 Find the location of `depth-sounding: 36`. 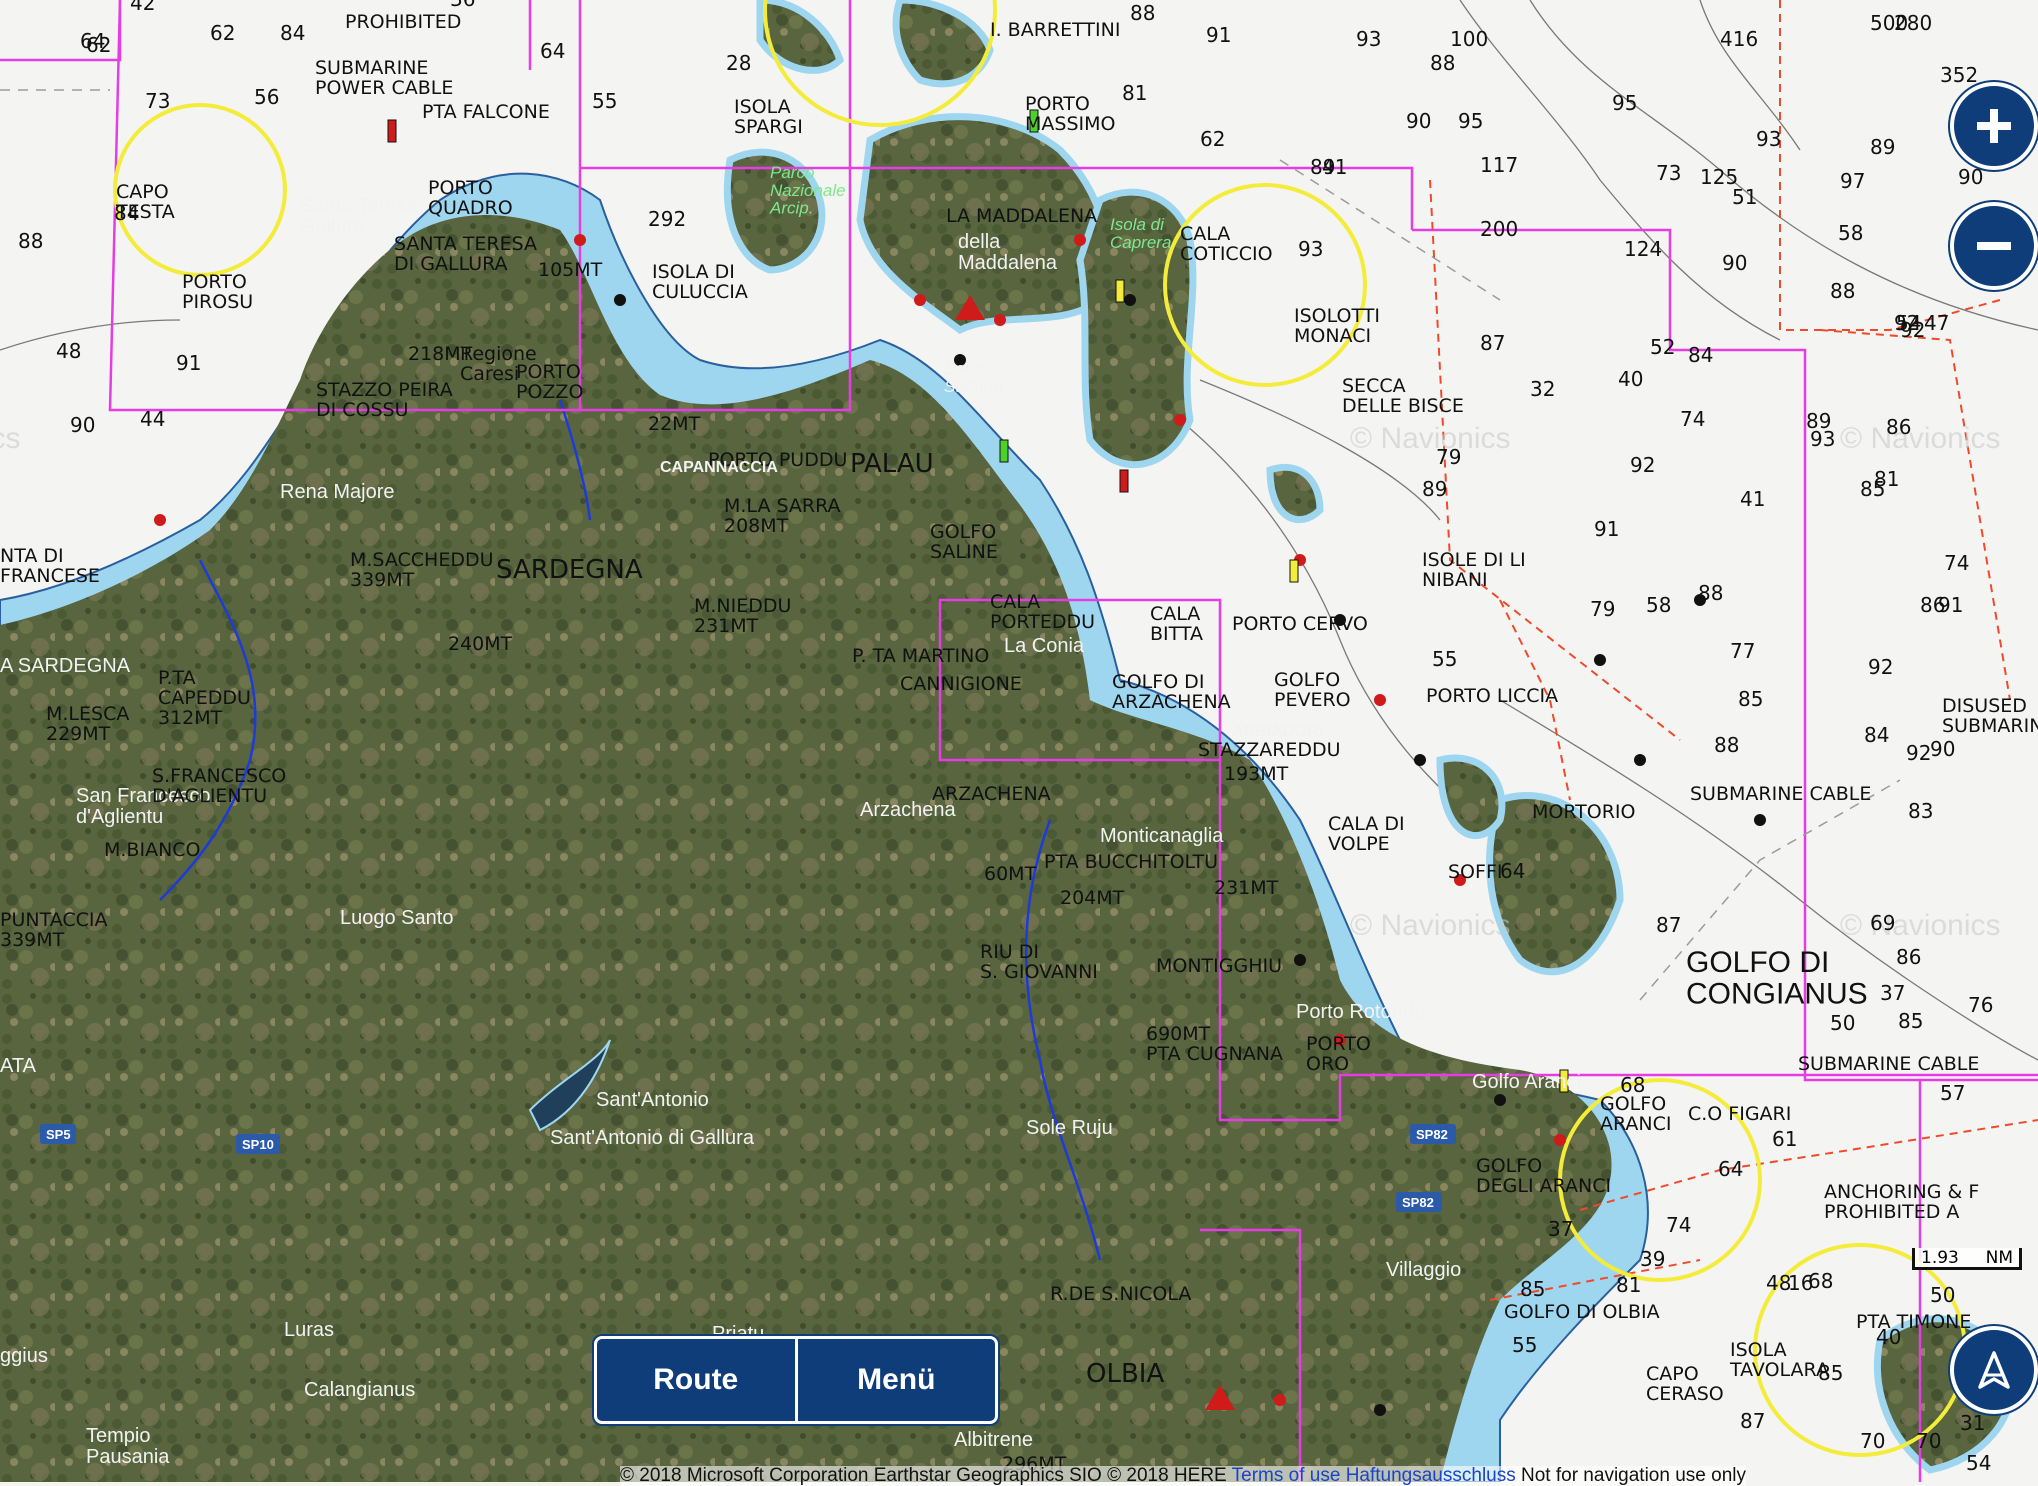

depth-sounding: 36 is located at coordinates (462, 5).